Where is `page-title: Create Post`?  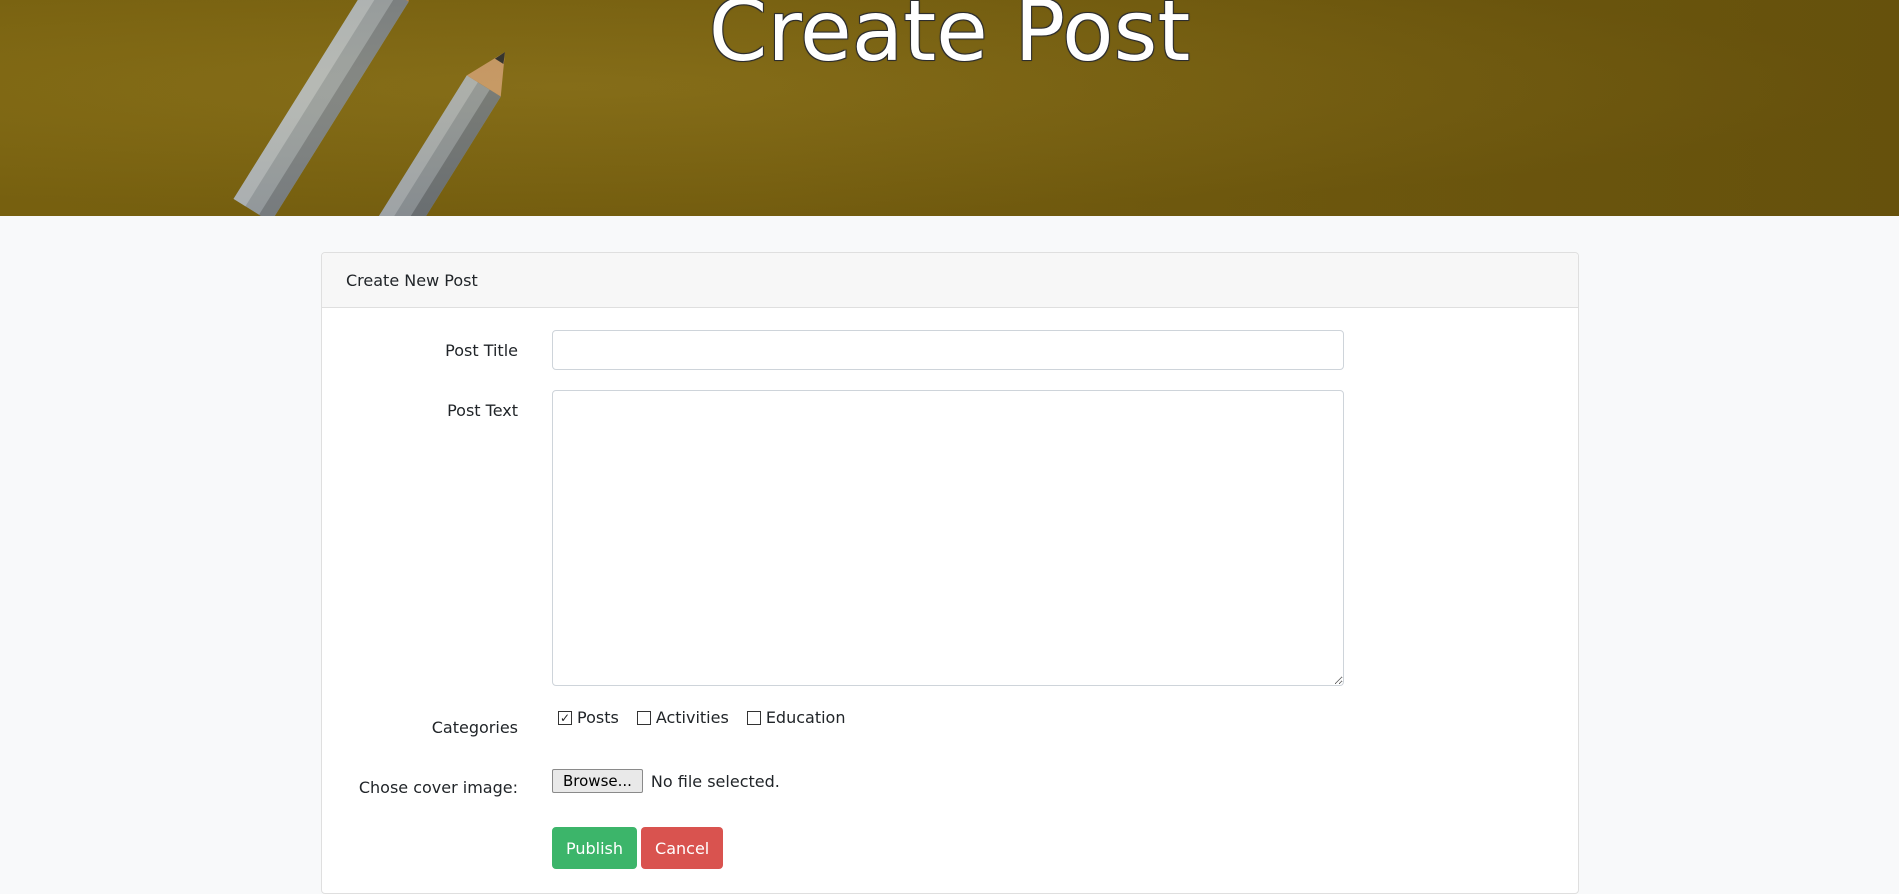 page-title: Create Post is located at coordinates (949, 40).